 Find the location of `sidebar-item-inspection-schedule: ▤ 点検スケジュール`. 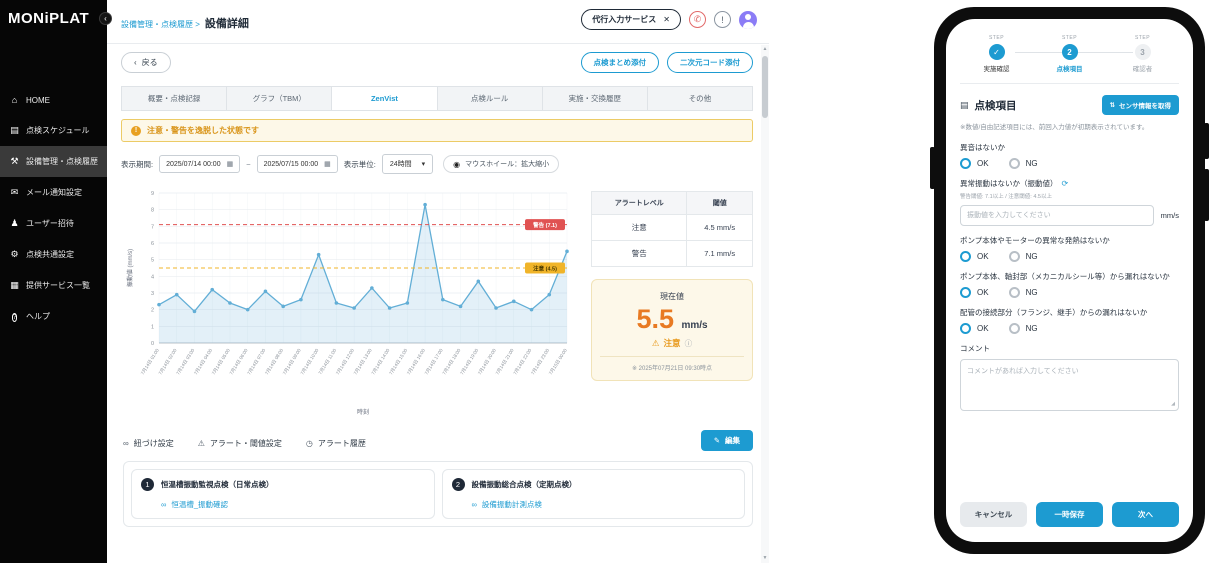

sidebar-item-inspection-schedule: ▤ 点検スケジュール is located at coordinates (53, 130).